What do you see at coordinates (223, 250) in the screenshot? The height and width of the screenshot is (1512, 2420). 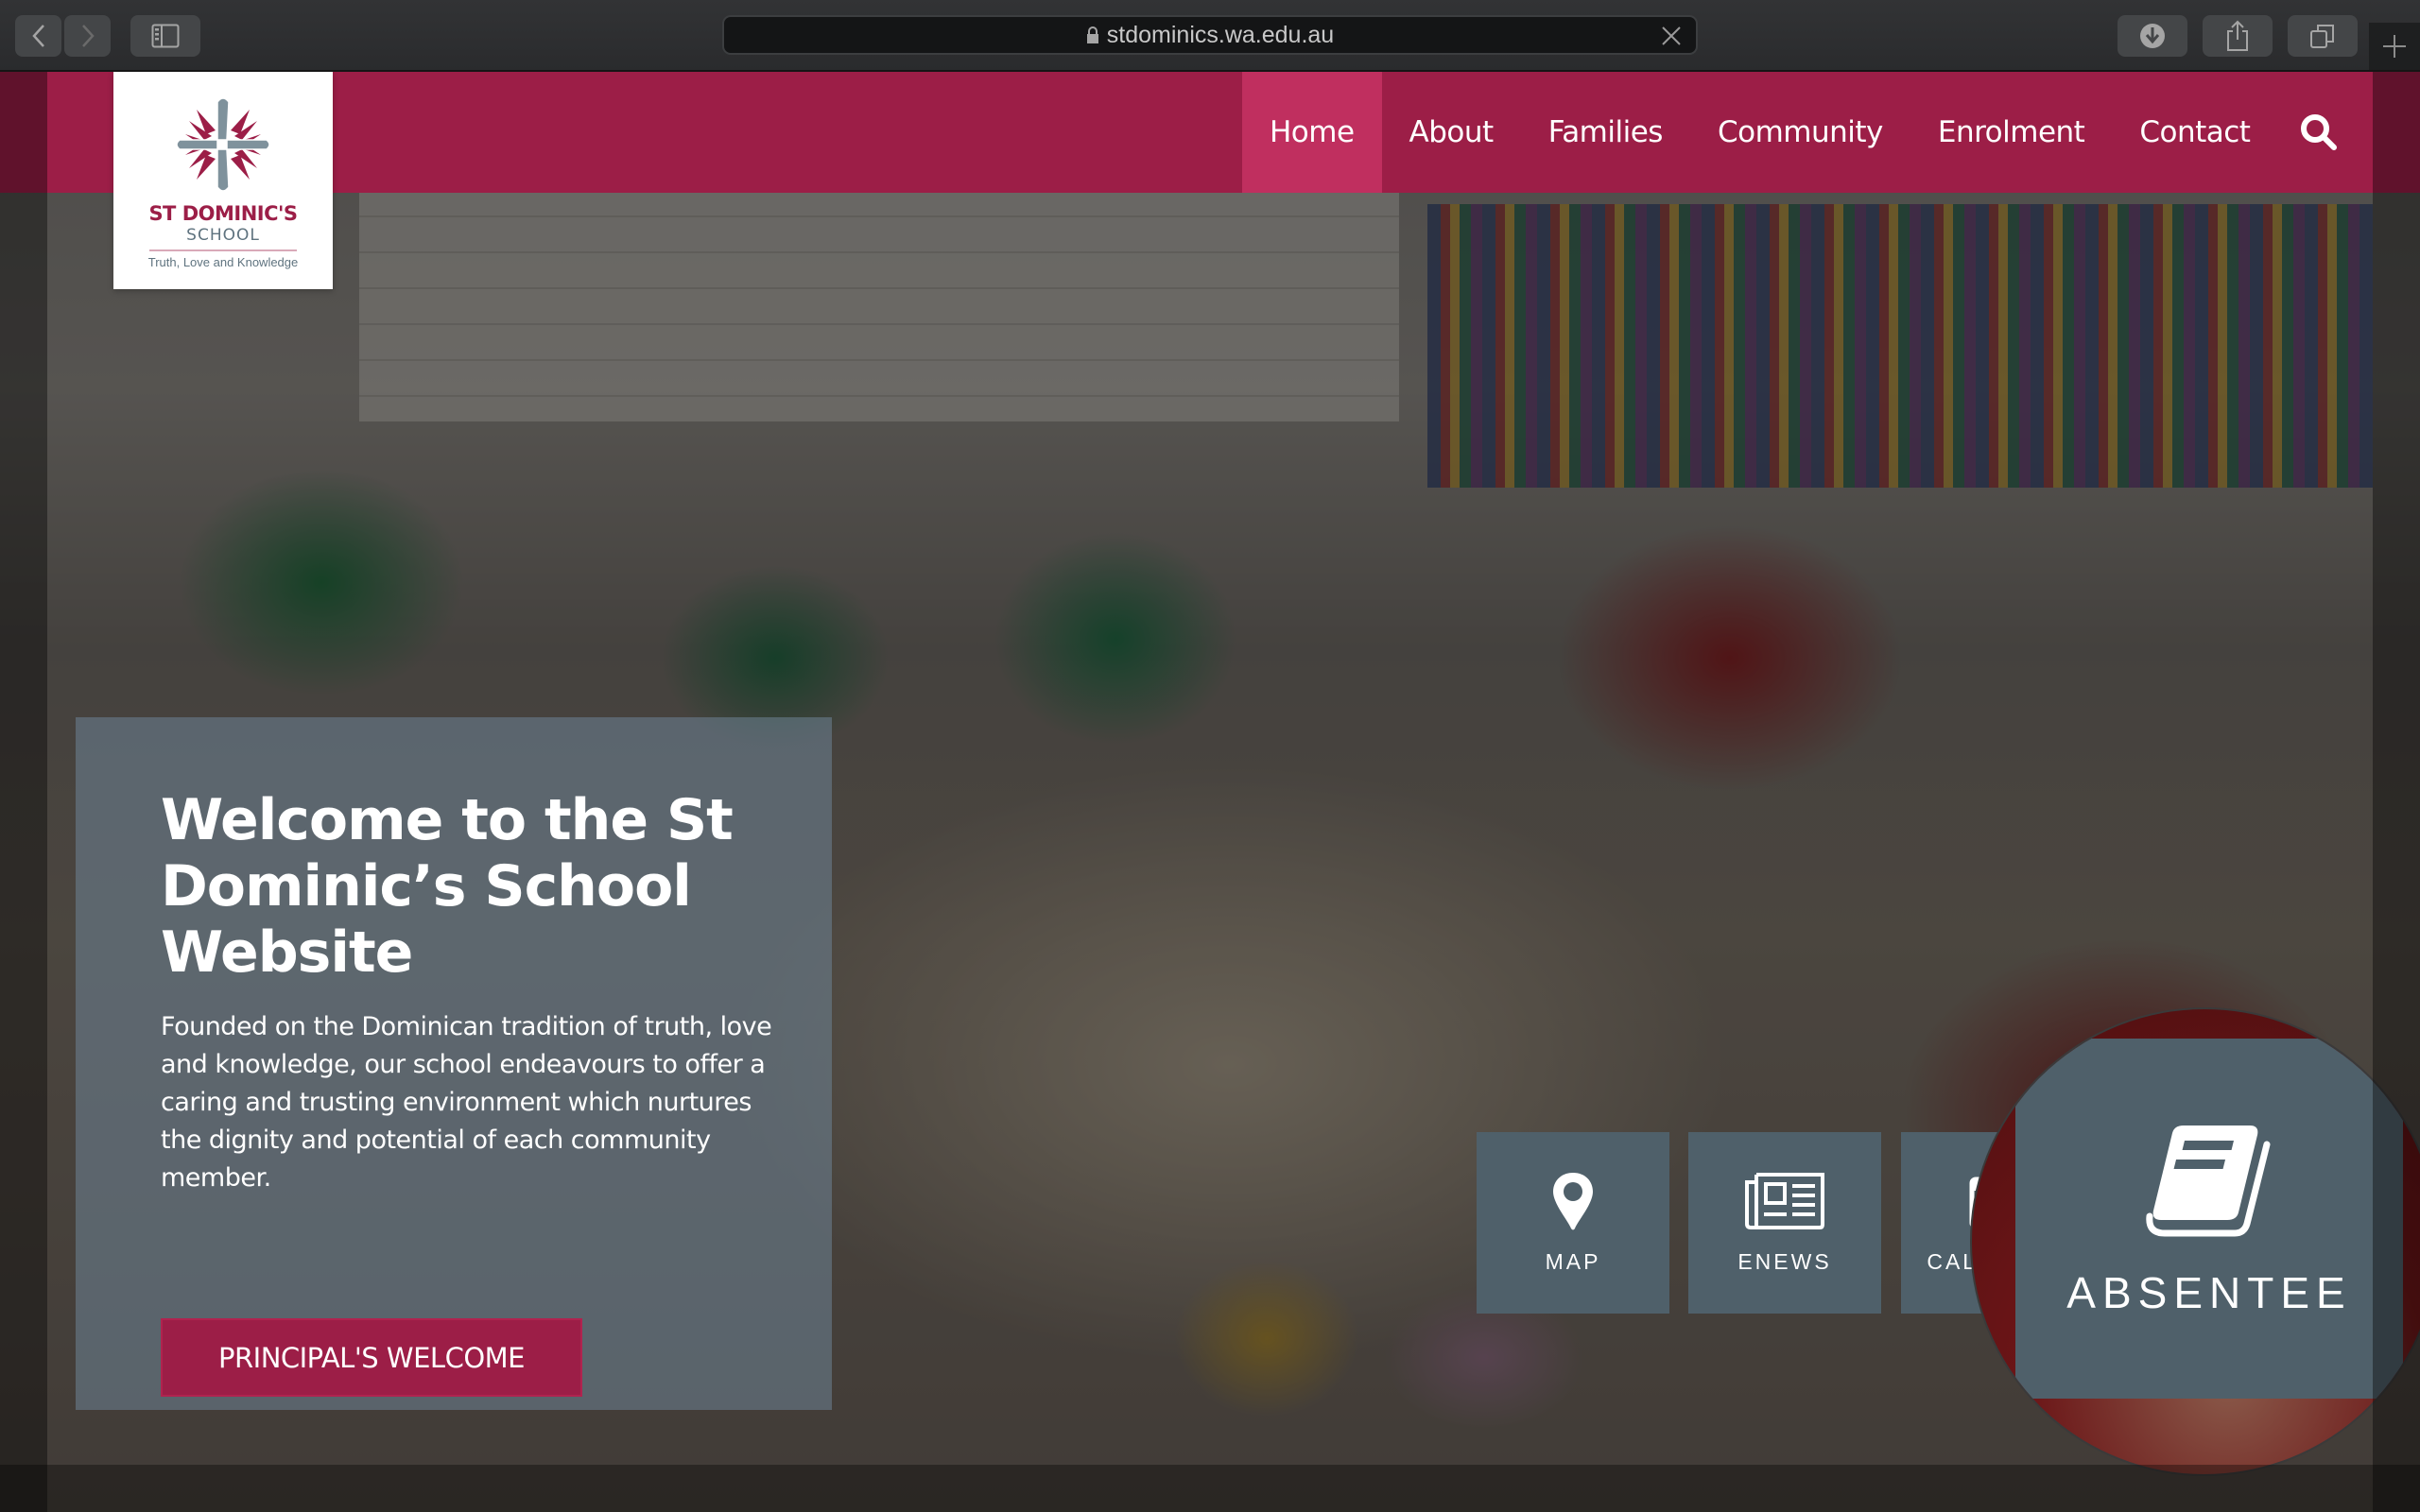 I see `logo-divider` at bounding box center [223, 250].